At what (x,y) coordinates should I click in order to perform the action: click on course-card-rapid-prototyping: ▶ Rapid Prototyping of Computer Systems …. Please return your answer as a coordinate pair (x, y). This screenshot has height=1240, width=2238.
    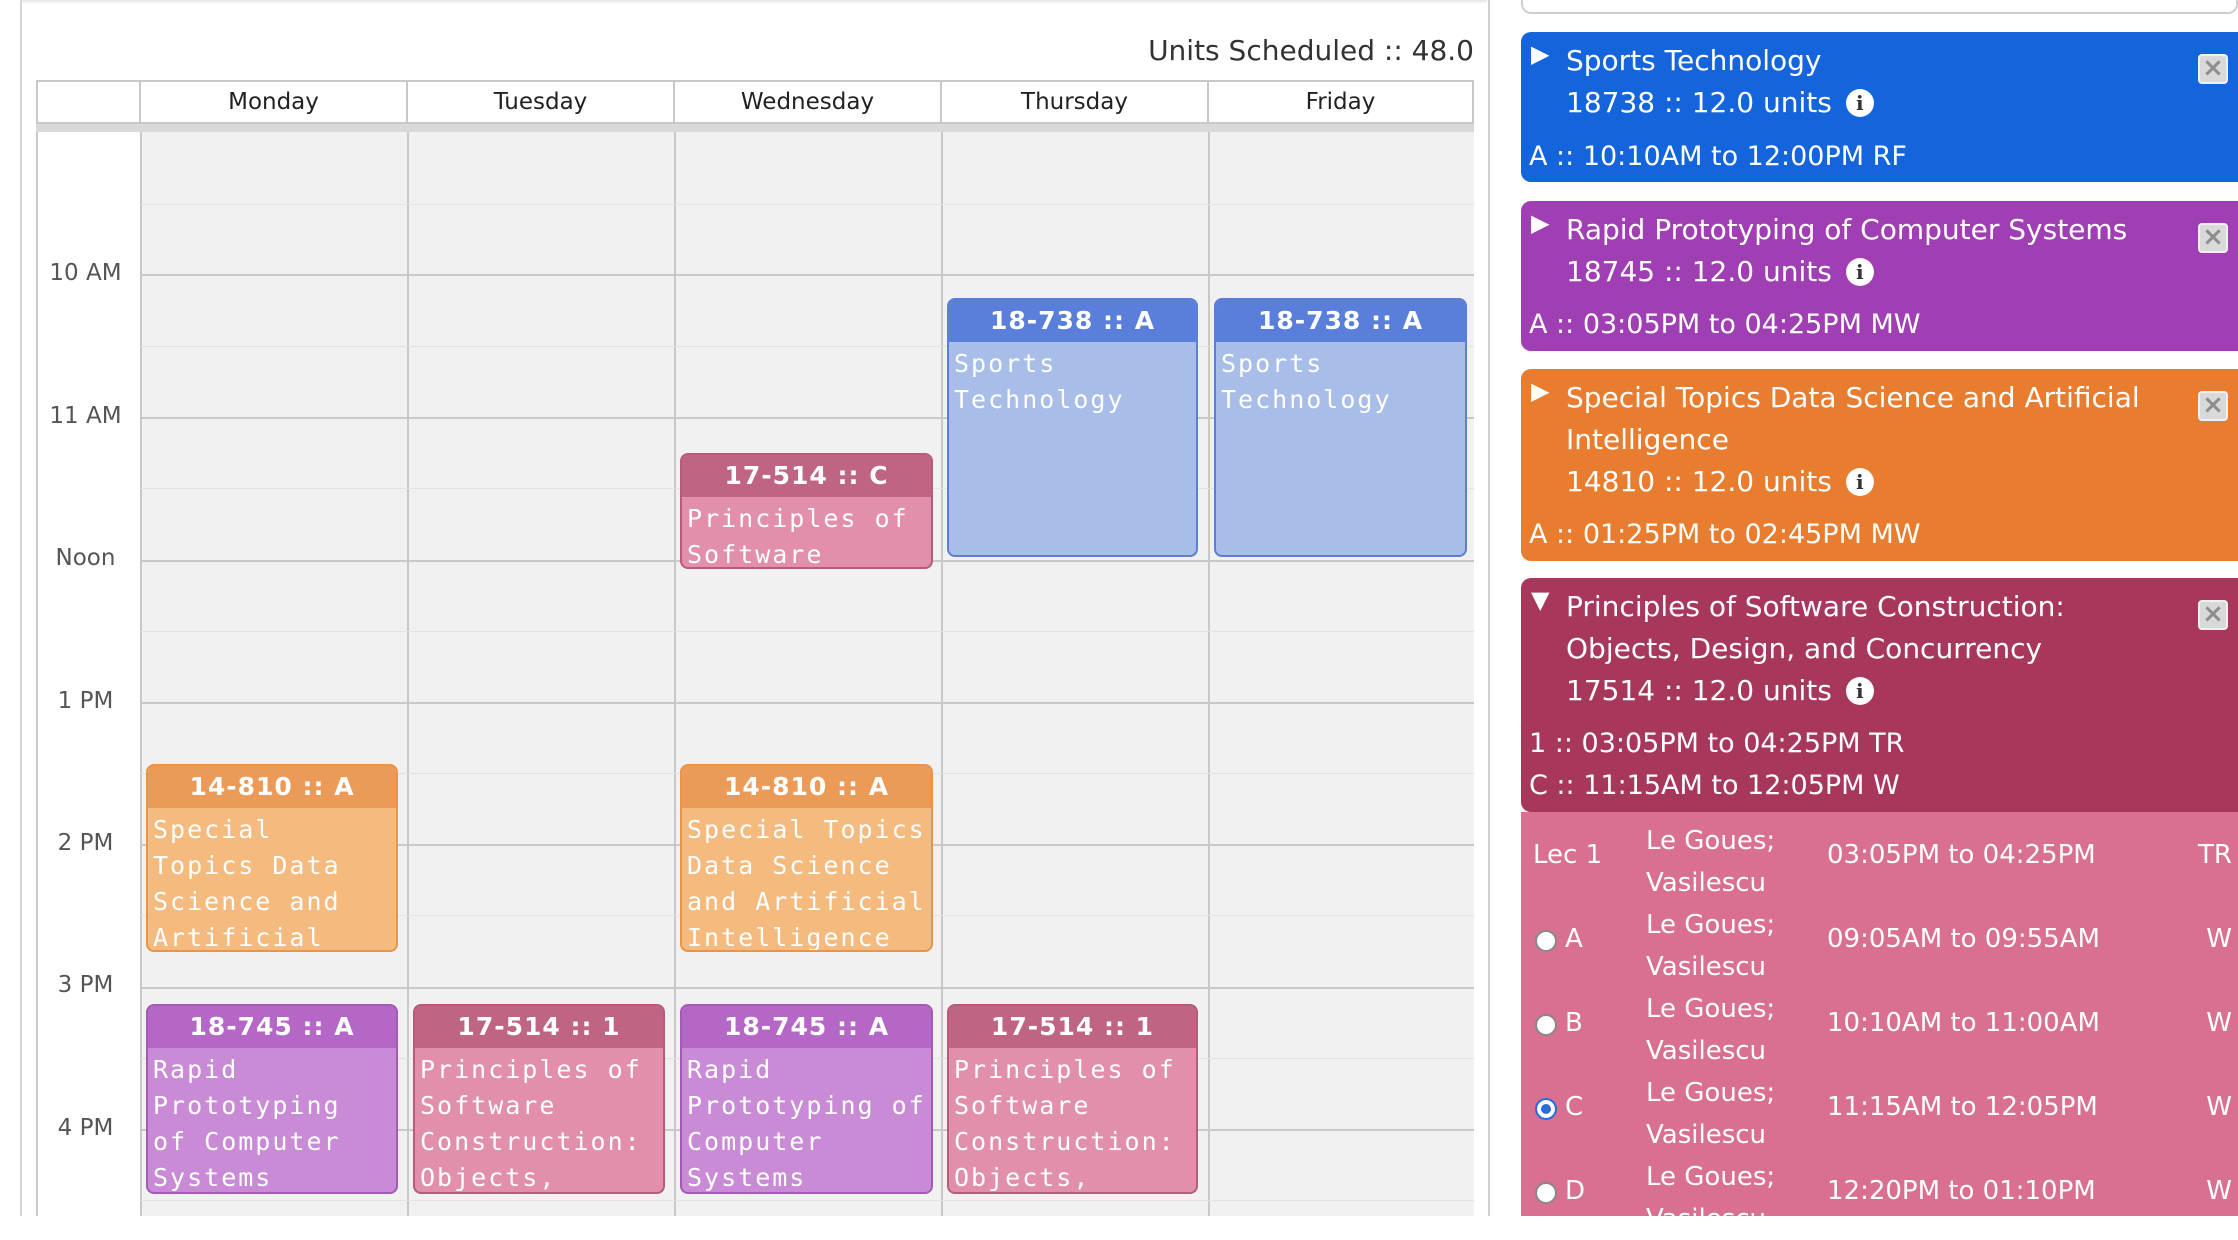
    Looking at the image, I should click on (1879, 276).